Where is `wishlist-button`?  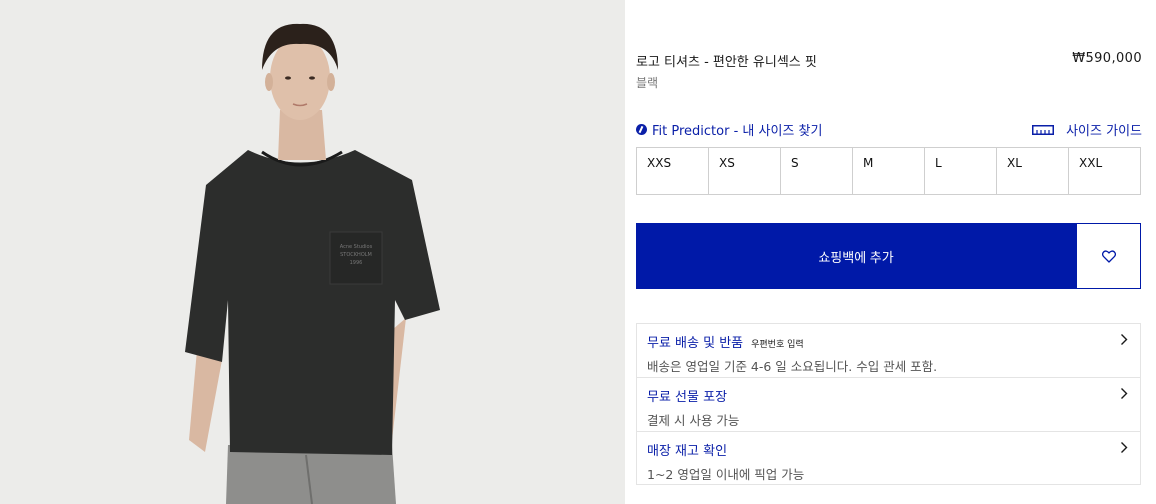
wishlist-button is located at coordinates (1108, 256).